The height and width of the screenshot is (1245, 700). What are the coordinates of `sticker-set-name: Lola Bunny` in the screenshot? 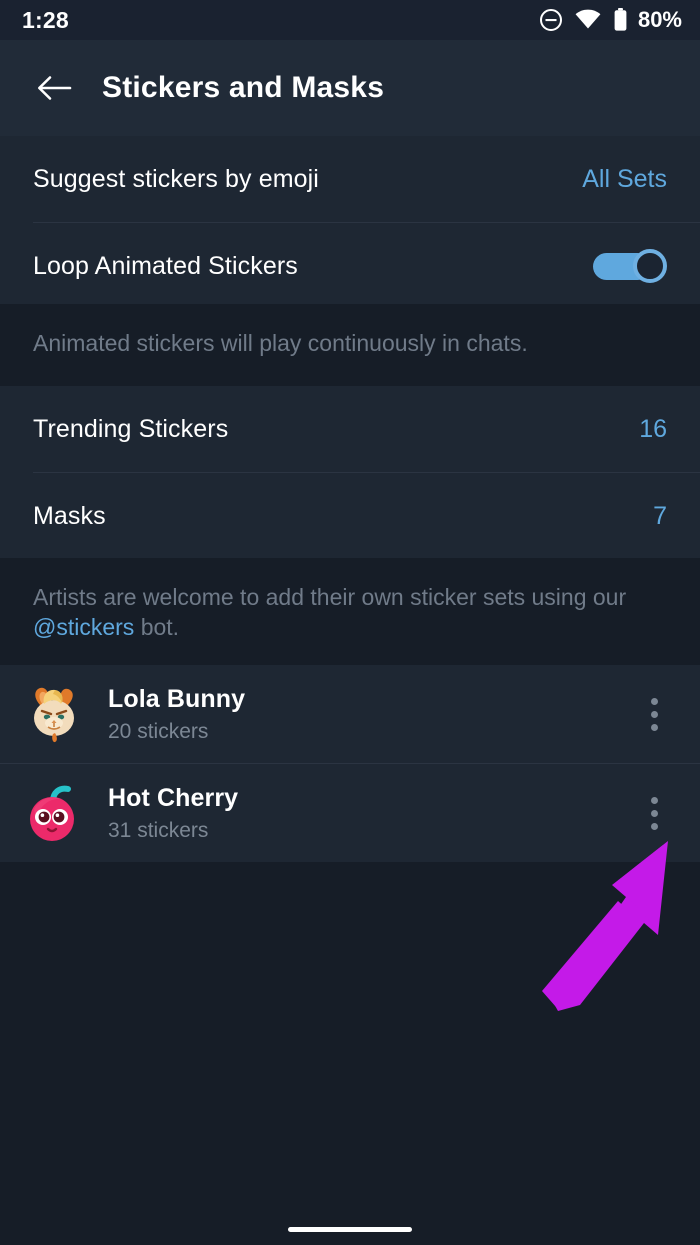 It's located at (177, 698).